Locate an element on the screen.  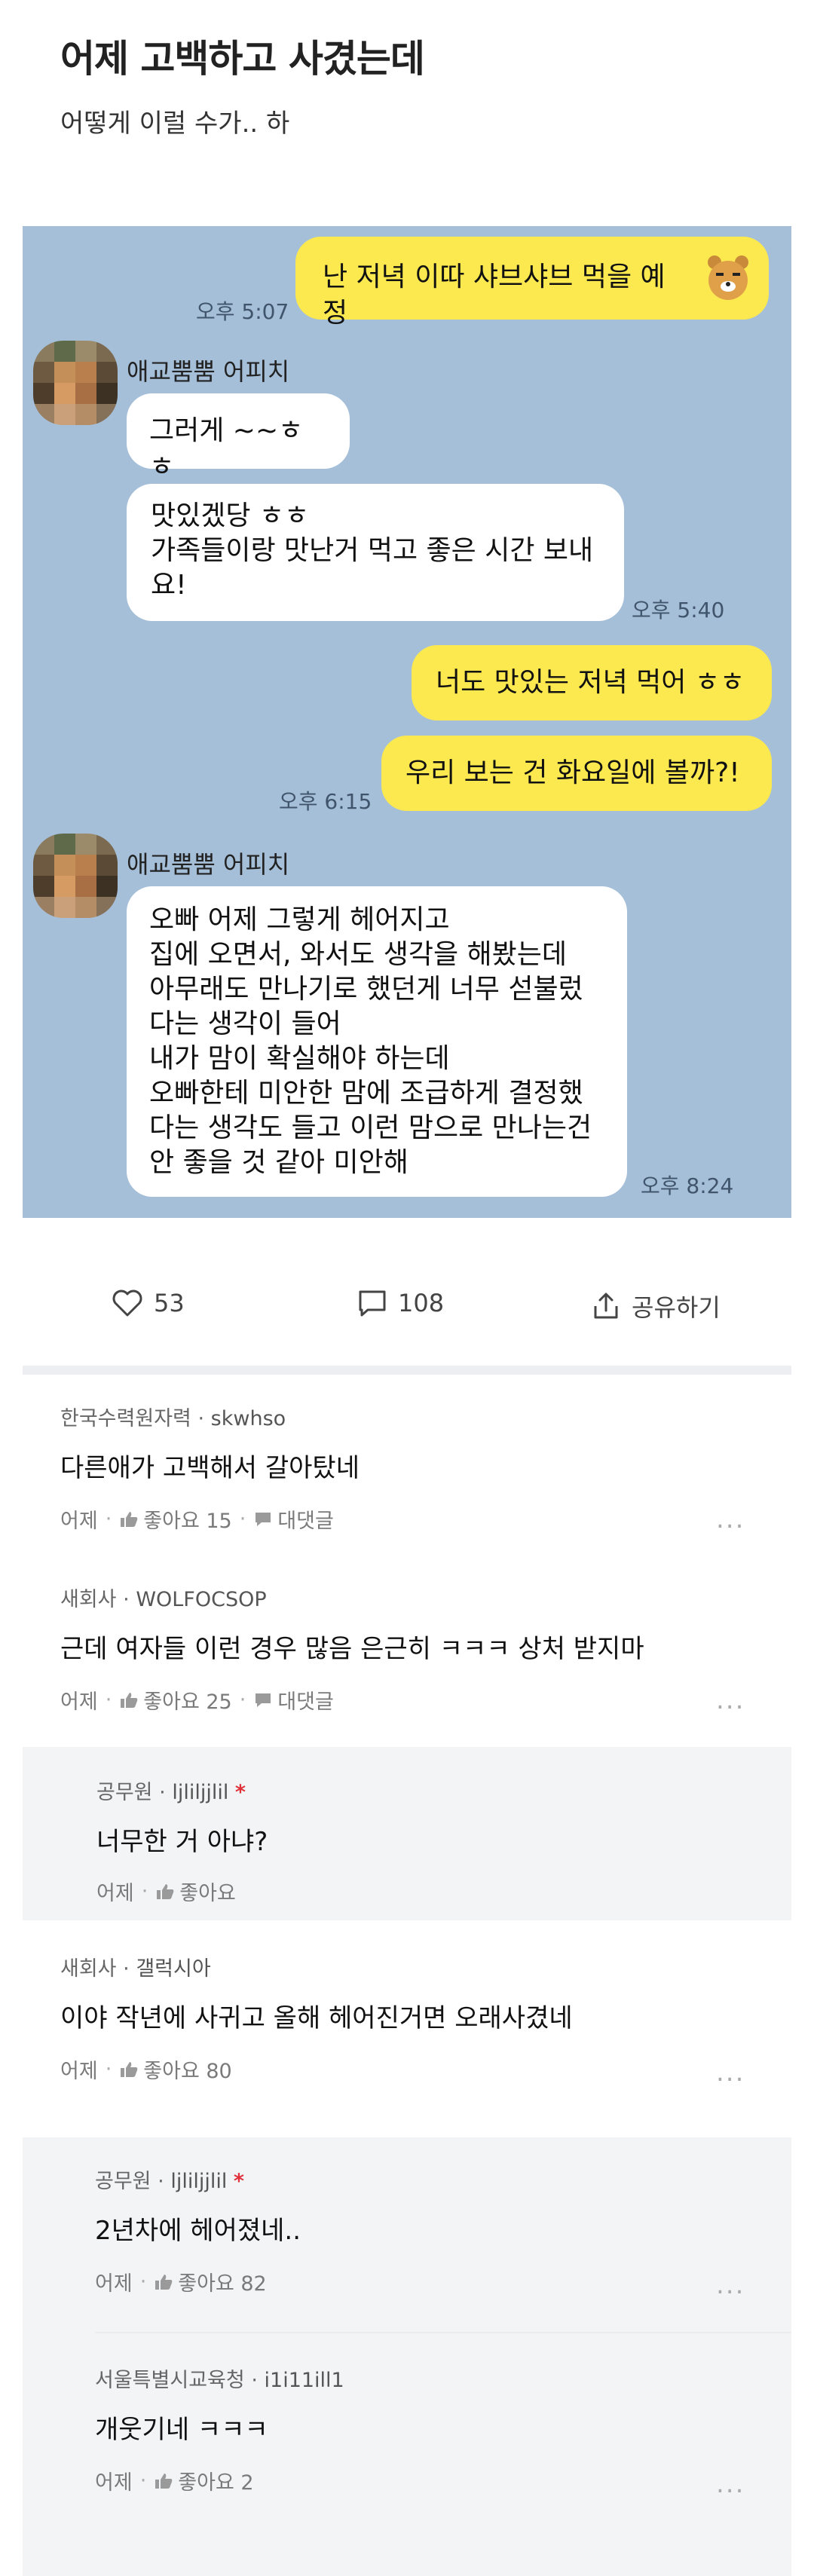
author-nickname: WOLFOCSOP is located at coordinates (201, 1600).